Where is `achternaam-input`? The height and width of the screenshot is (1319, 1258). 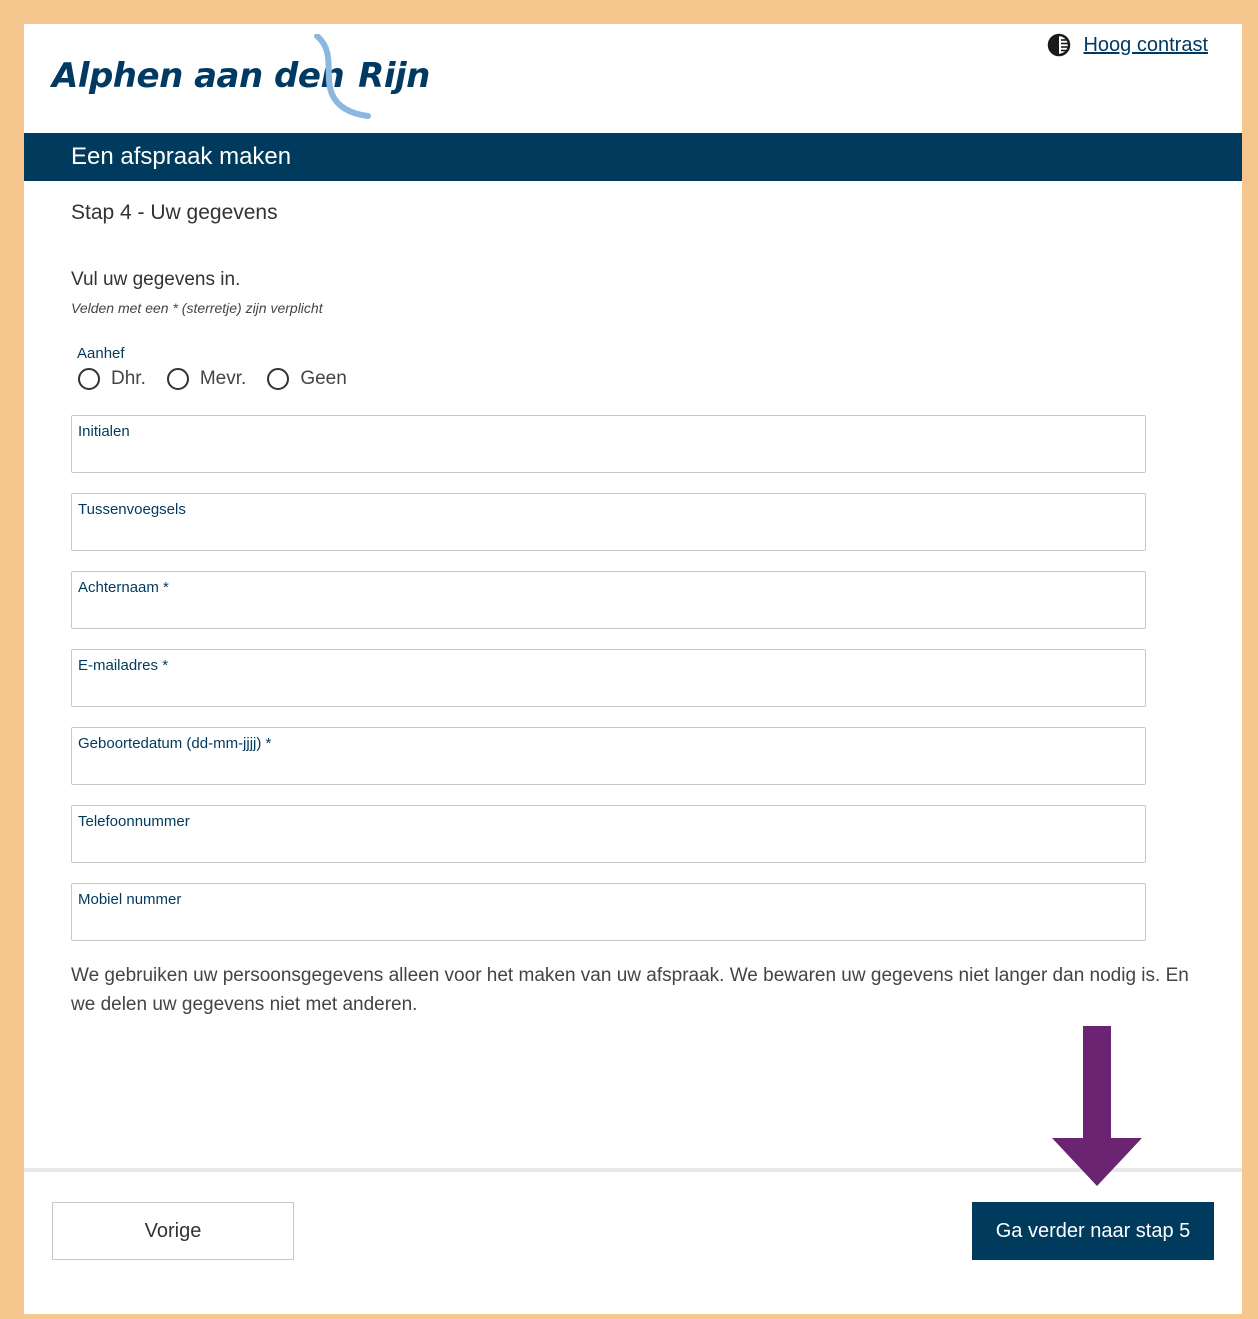
achternaam-input is located at coordinates (608, 613).